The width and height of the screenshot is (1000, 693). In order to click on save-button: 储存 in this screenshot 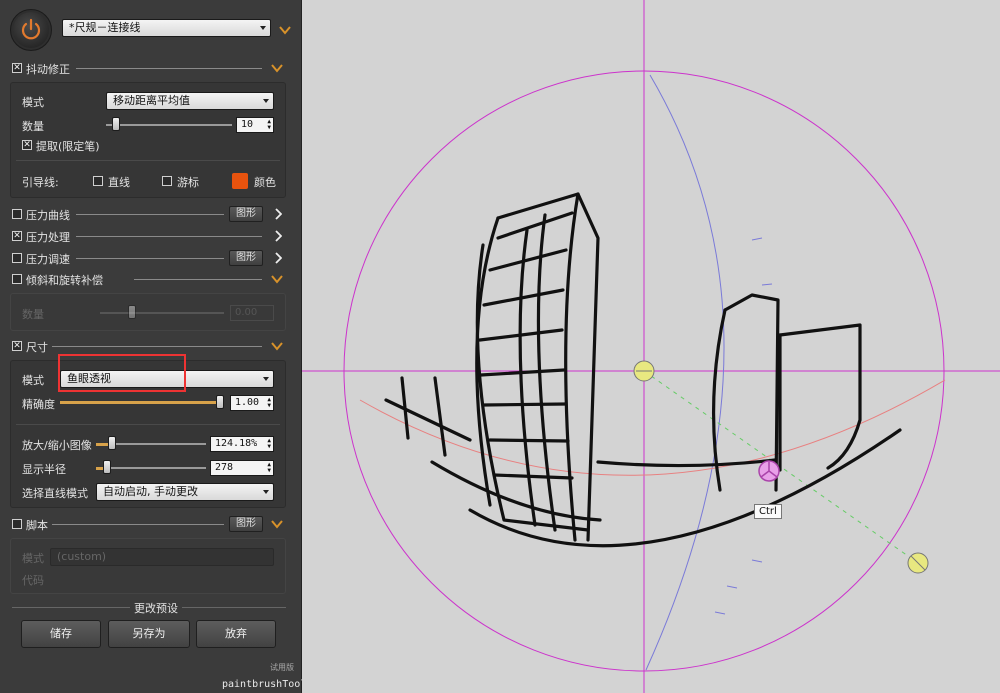, I will do `click(61, 634)`.